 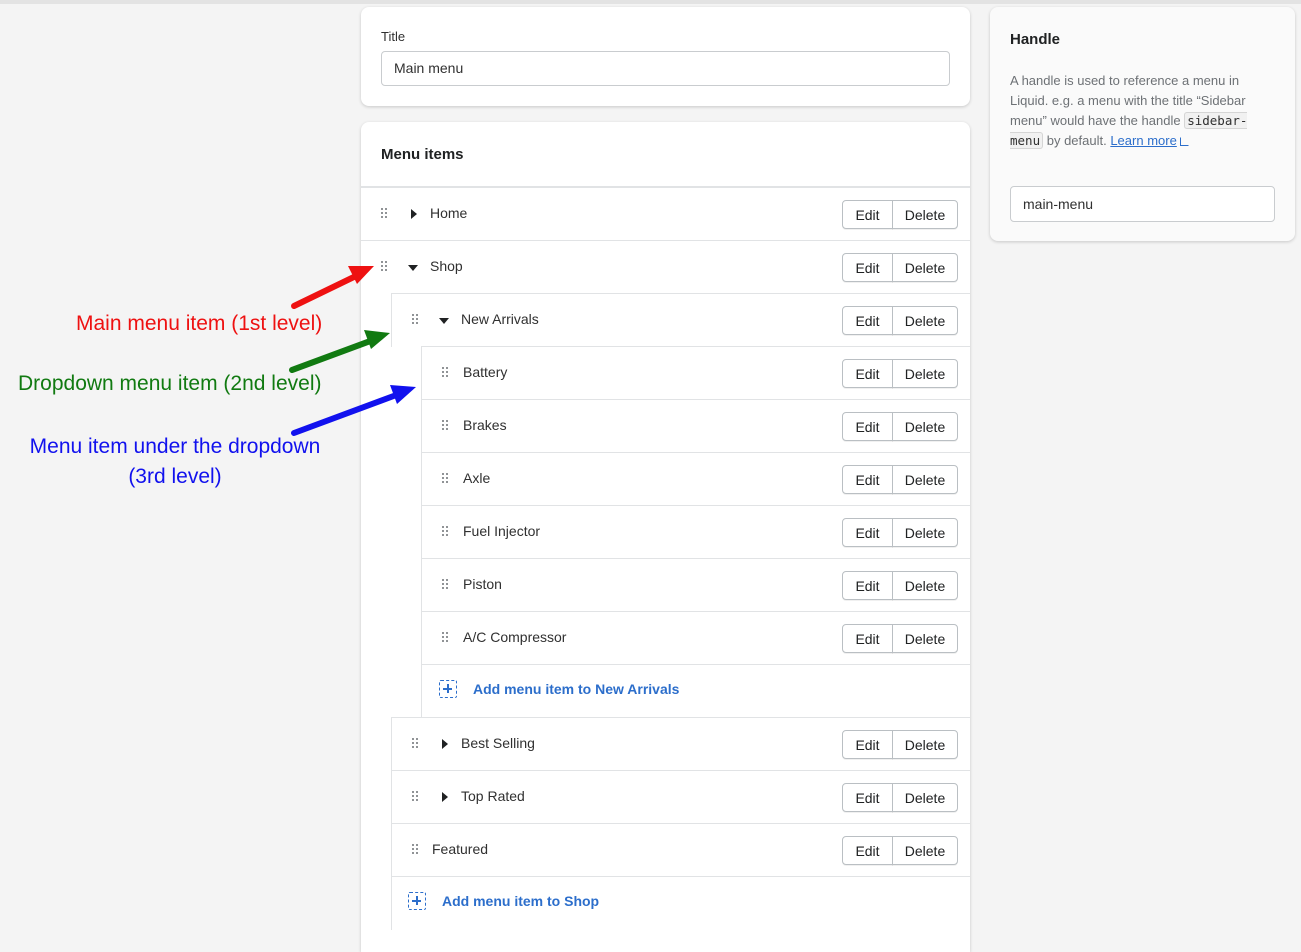 What do you see at coordinates (695, 479) in the screenshot?
I see `menu-item-axle: Axle Edit Delete` at bounding box center [695, 479].